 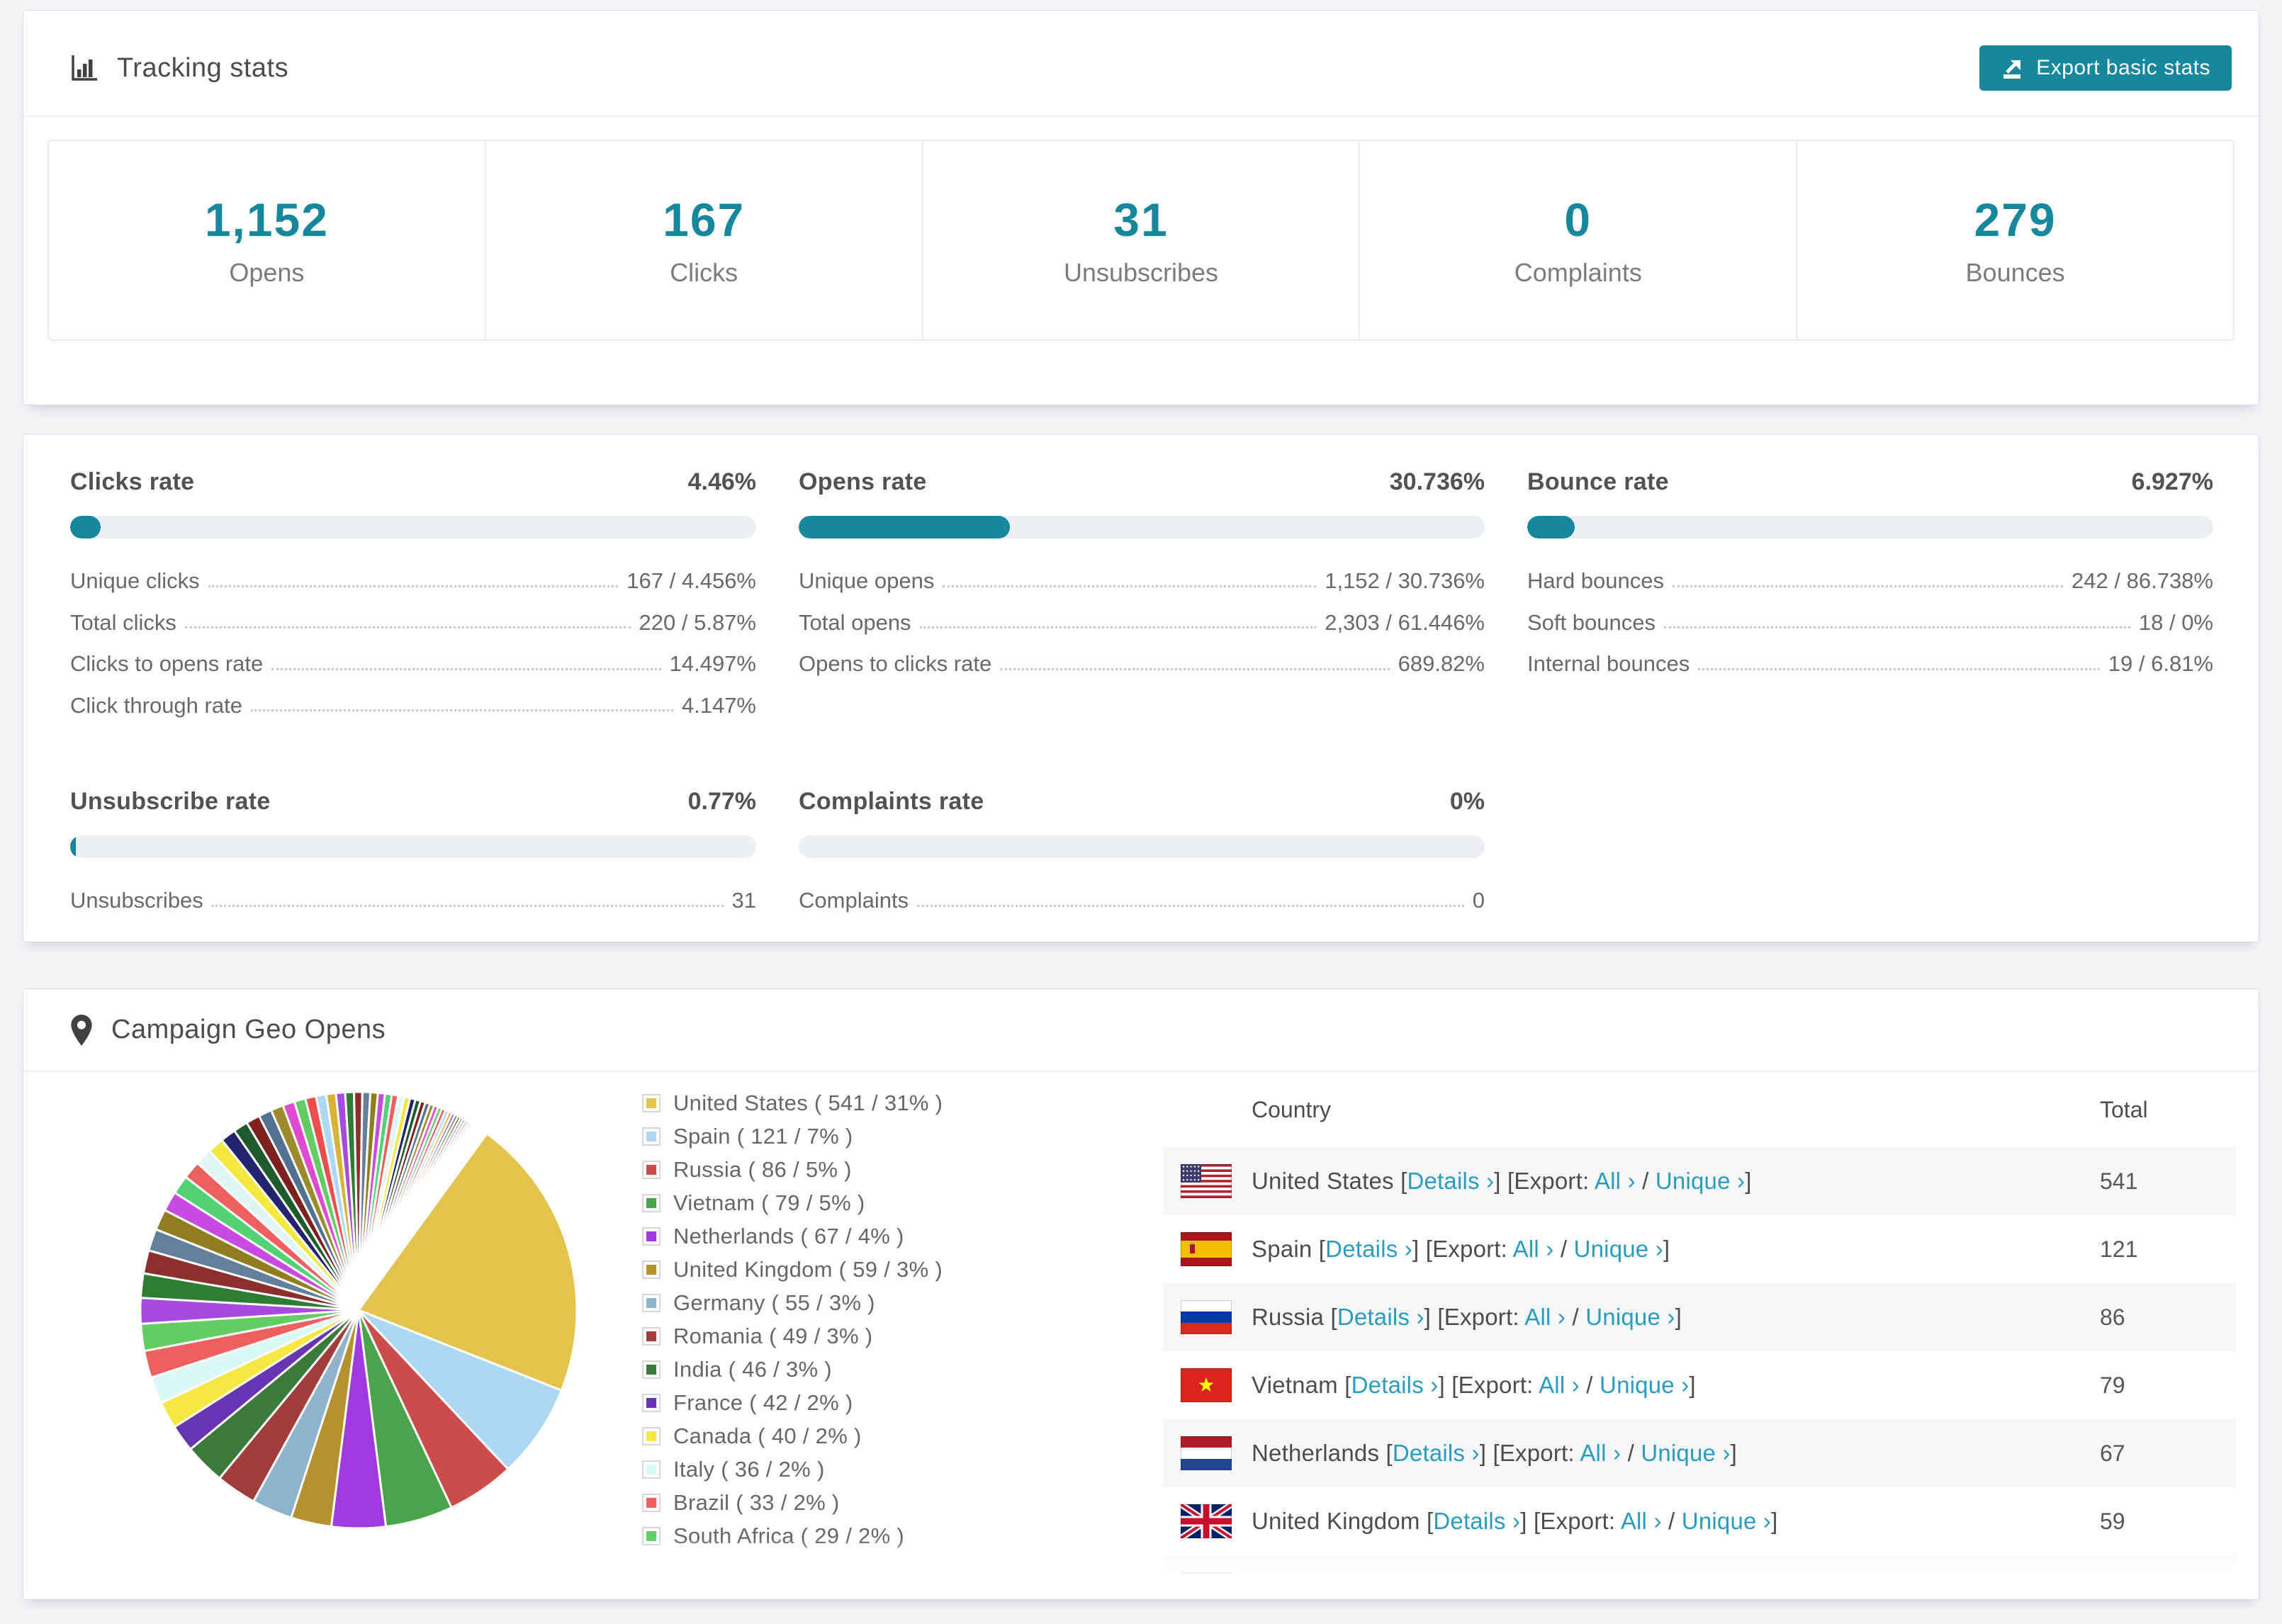 I want to click on legend-item: Italy ( 36 / 2% ), so click(x=792, y=1469).